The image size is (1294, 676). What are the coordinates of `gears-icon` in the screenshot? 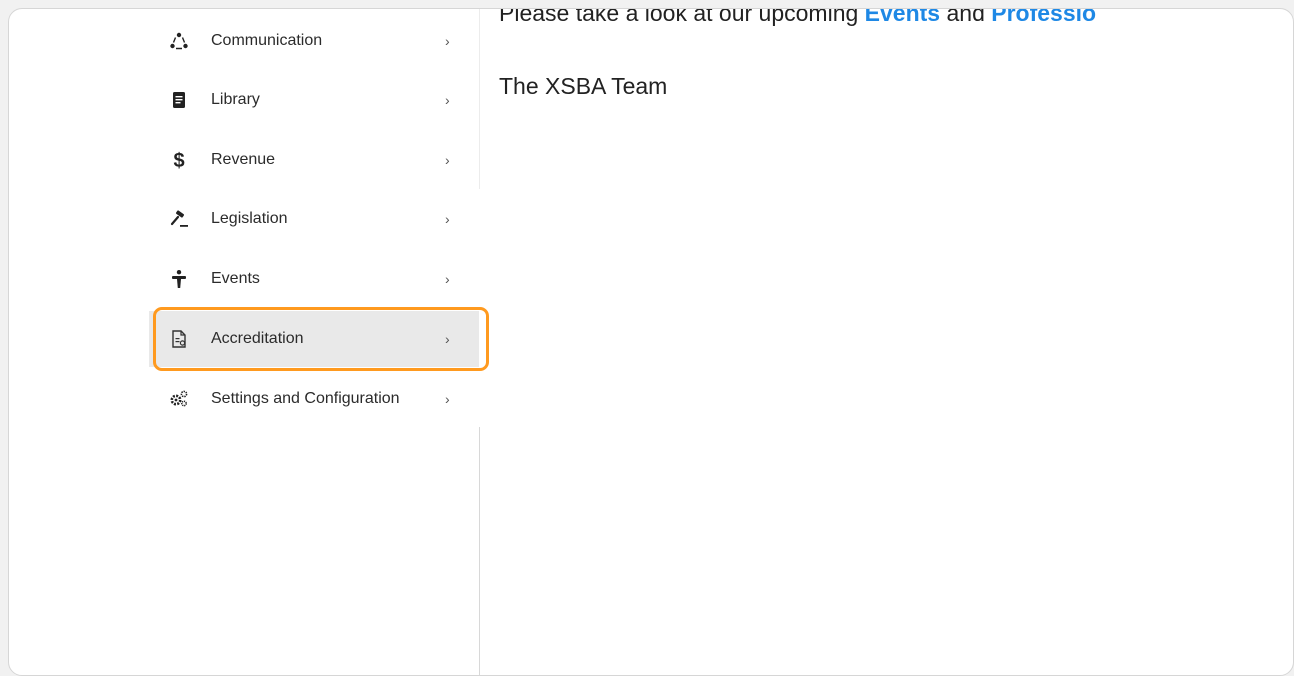 It's located at (179, 399).